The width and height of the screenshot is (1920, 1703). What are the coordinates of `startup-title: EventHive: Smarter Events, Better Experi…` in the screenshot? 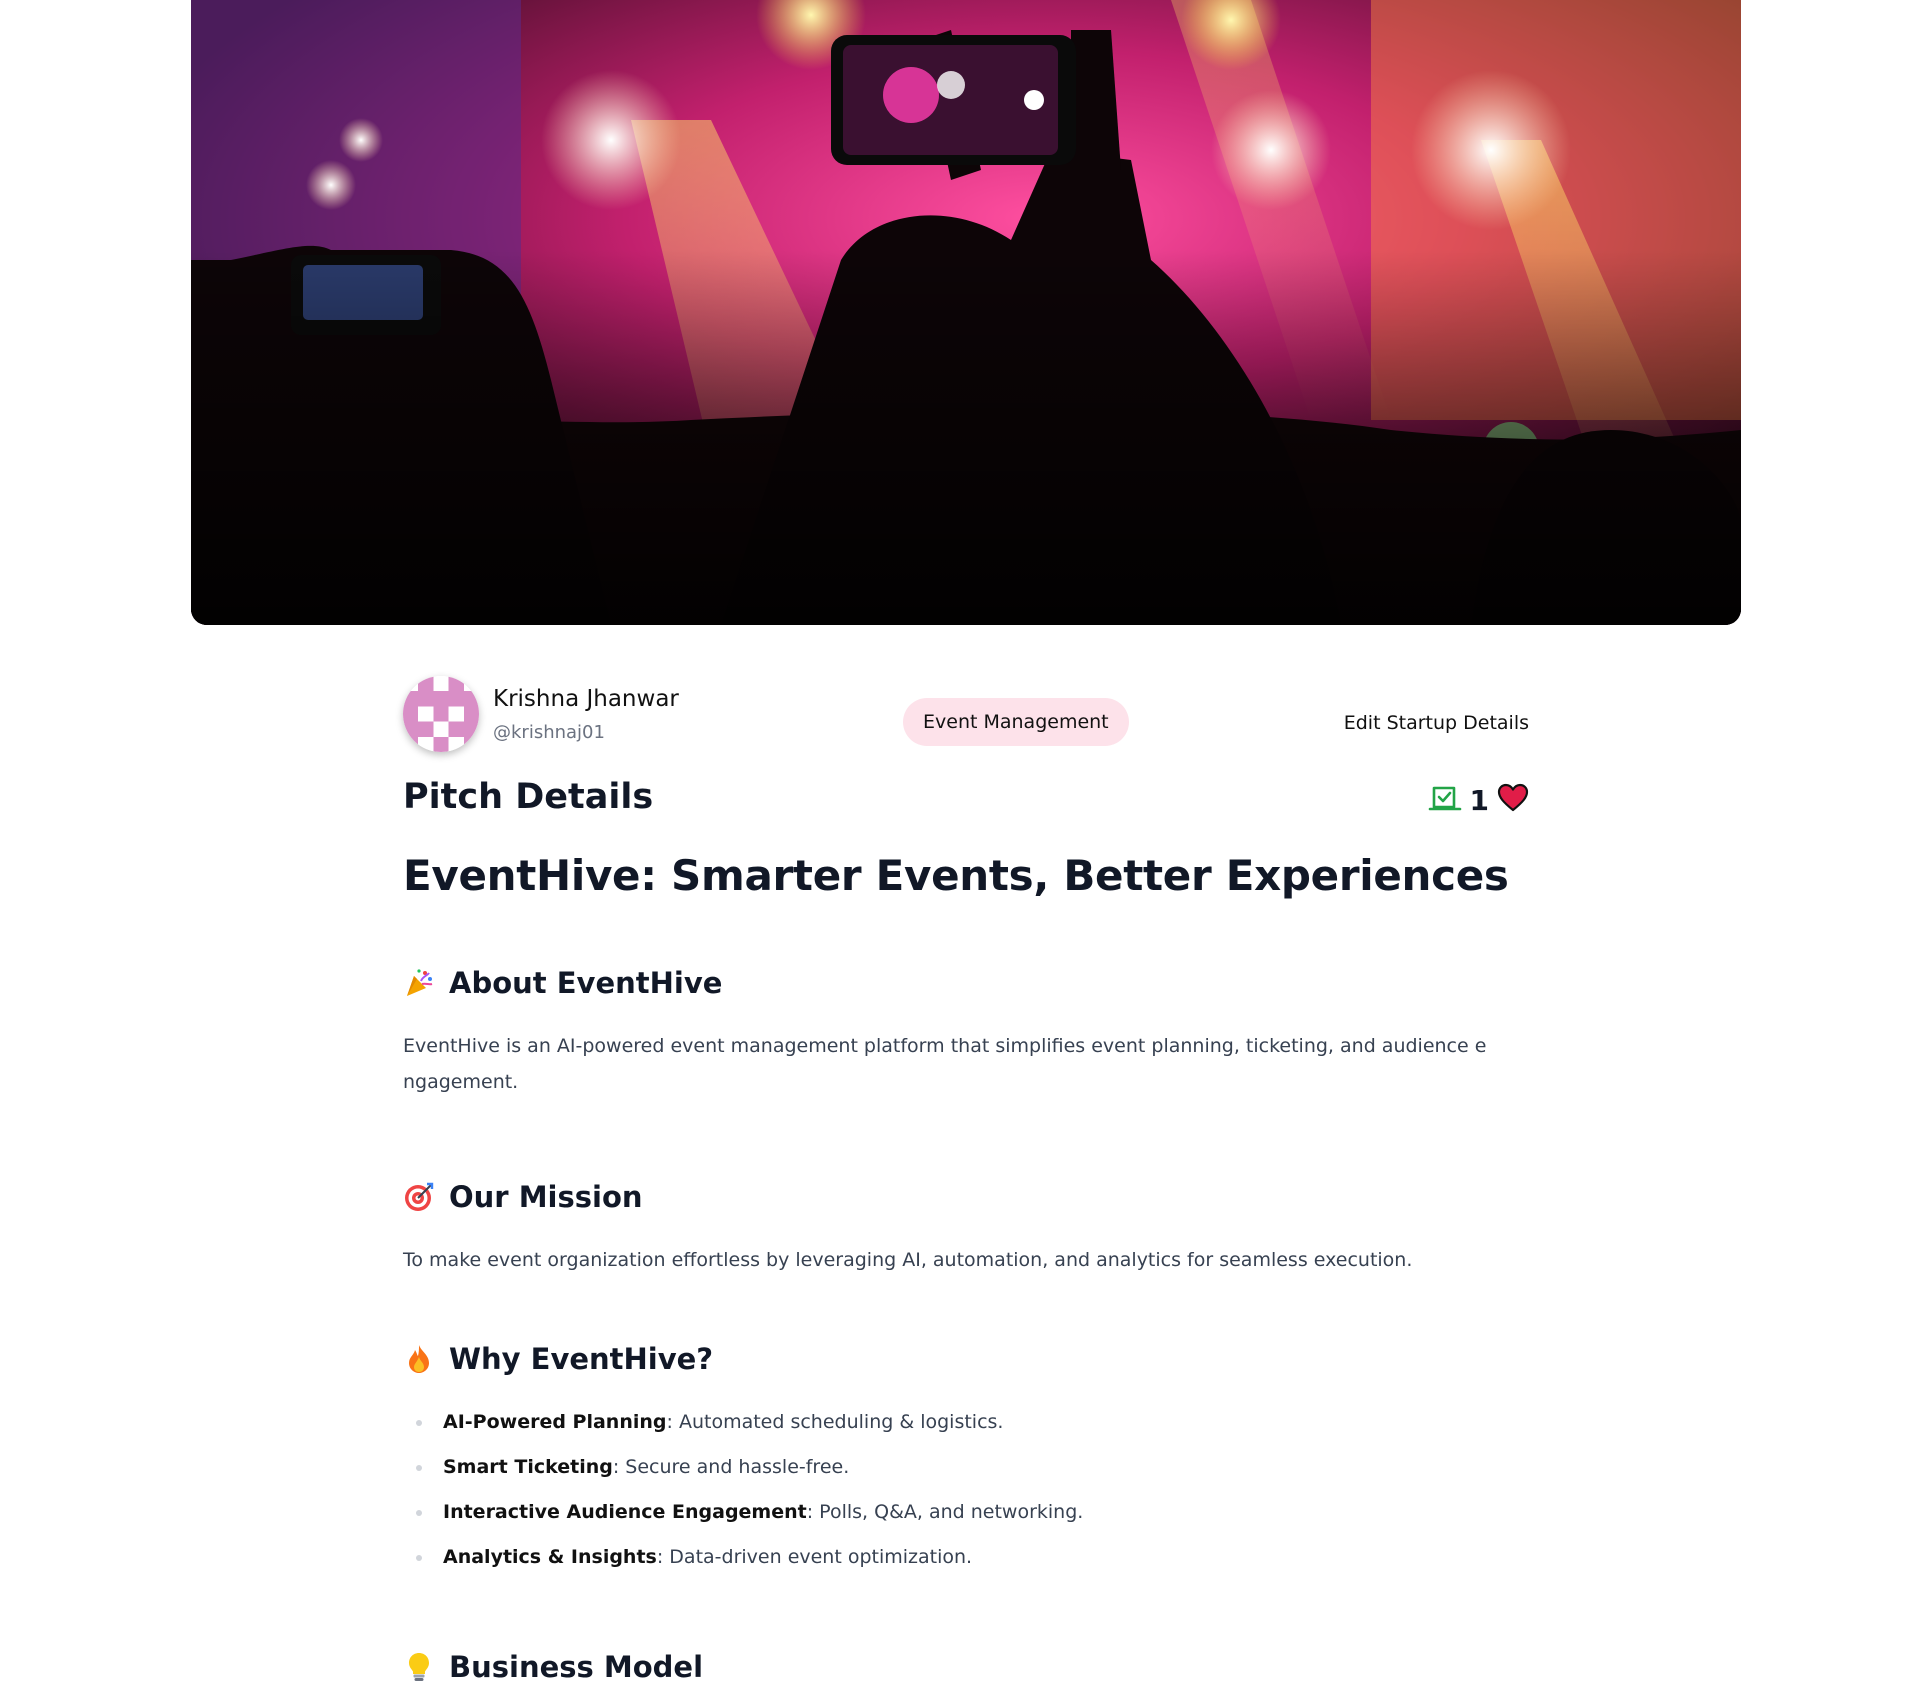 It's located at (956, 875).